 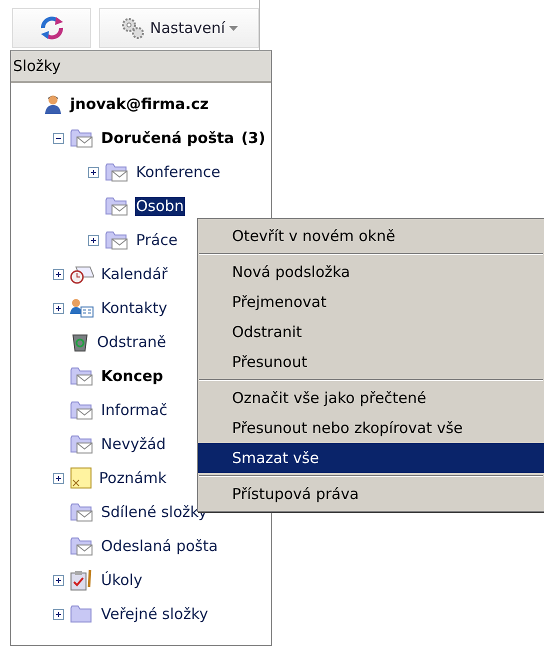 What do you see at coordinates (253, 138) in the screenshot?
I see `unread-count: (3)` at bounding box center [253, 138].